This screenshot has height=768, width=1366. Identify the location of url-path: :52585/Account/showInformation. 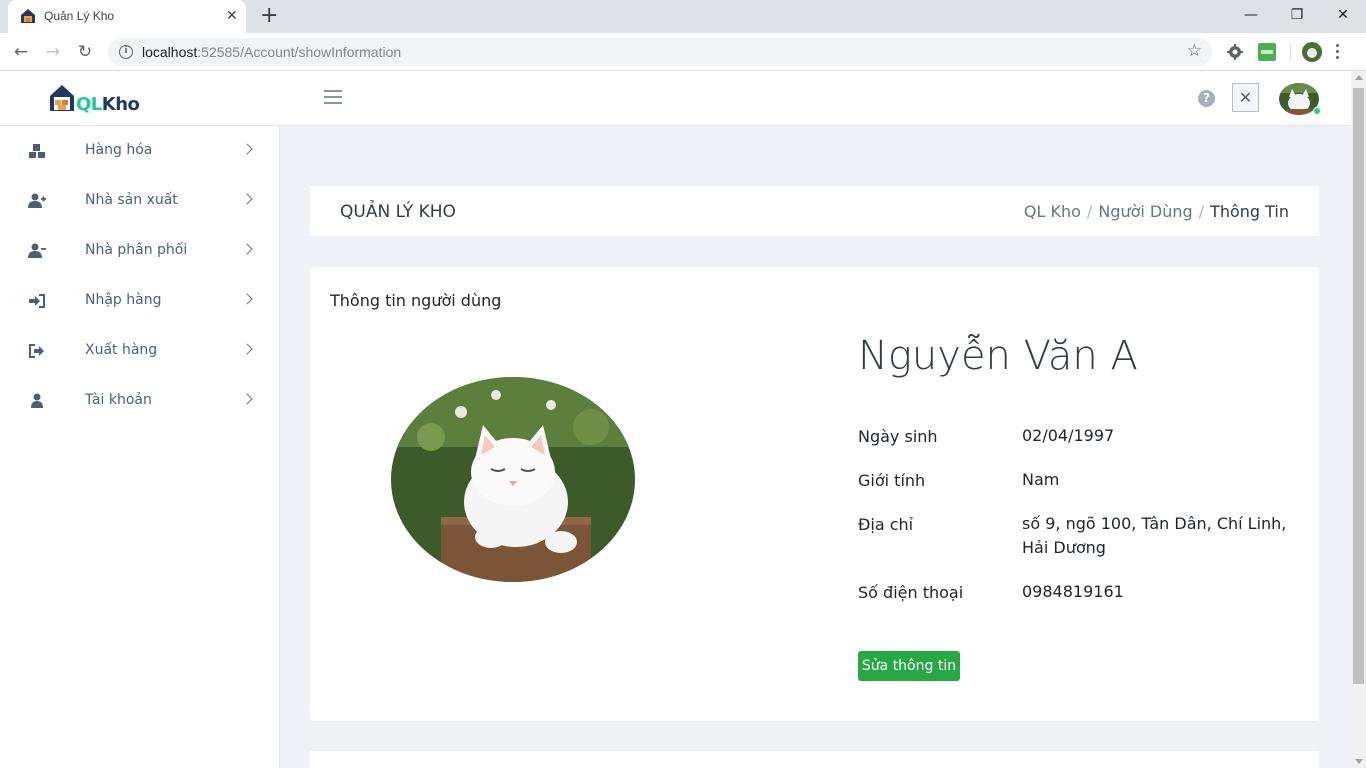
(299, 52).